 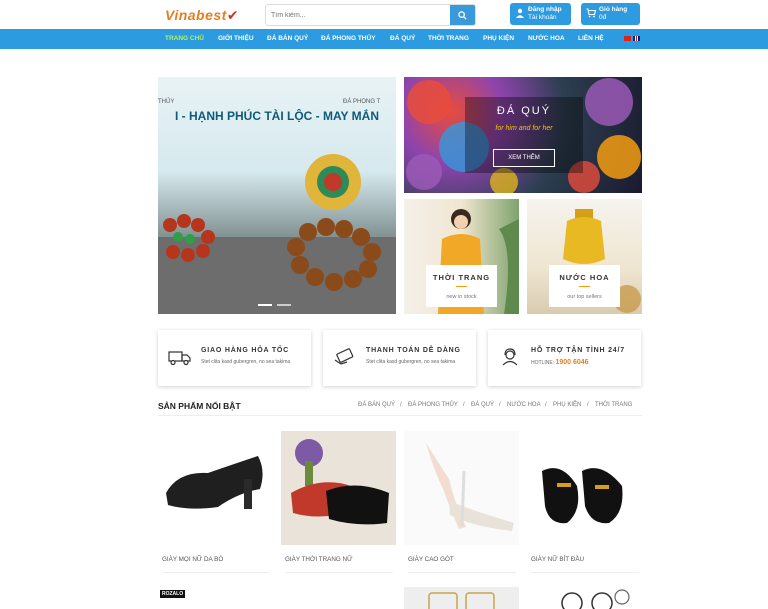 What do you see at coordinates (402, 38) in the screenshot?
I see `nav-item-gems: Đá quý` at bounding box center [402, 38].